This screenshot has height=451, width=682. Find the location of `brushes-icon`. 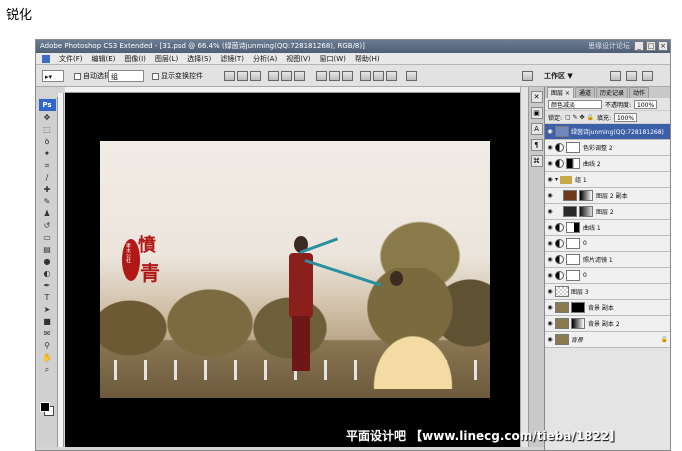

brushes-icon is located at coordinates (615, 76).